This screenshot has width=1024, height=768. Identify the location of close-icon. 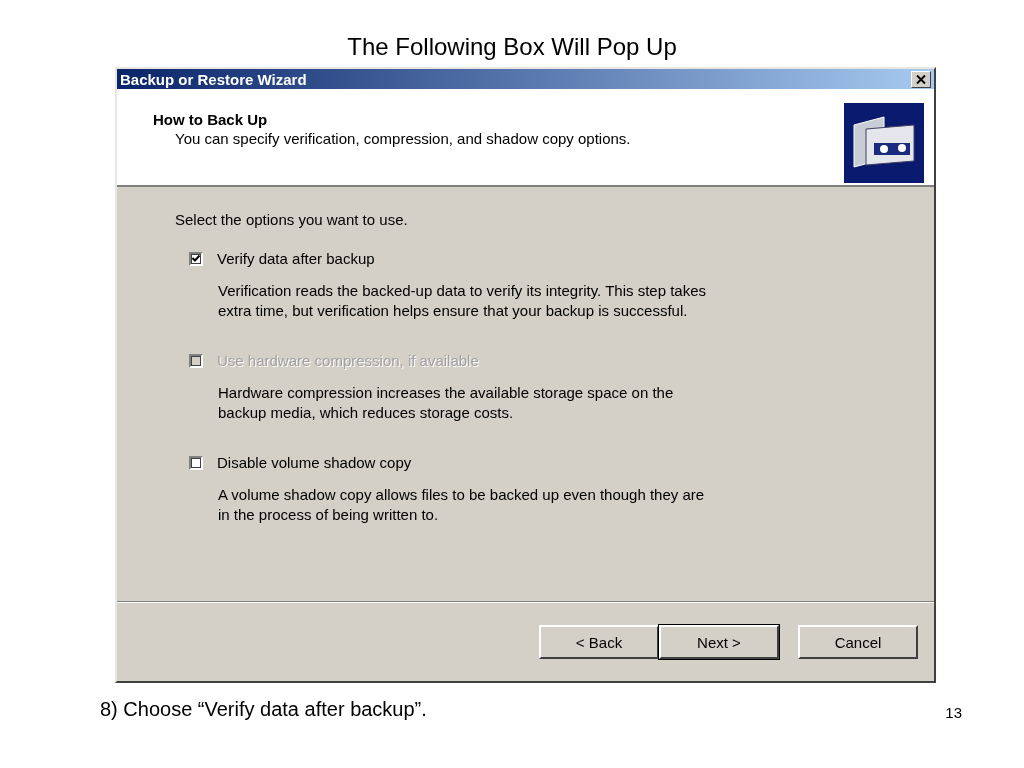
(921, 79).